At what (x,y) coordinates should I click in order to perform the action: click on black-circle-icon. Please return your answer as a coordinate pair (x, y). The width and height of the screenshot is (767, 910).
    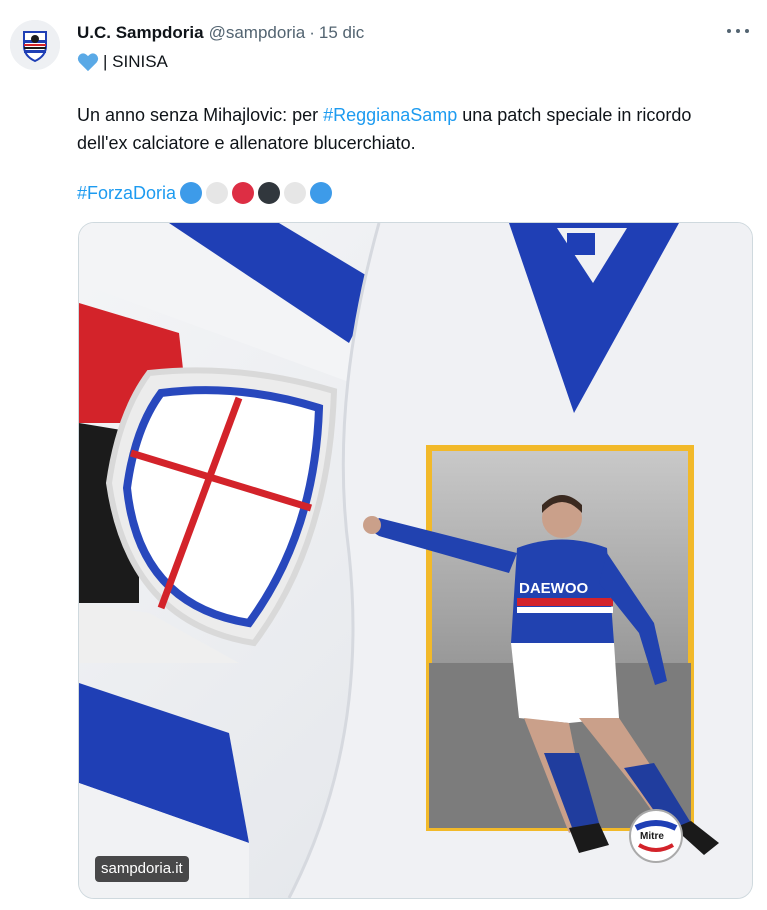
    Looking at the image, I should click on (269, 193).